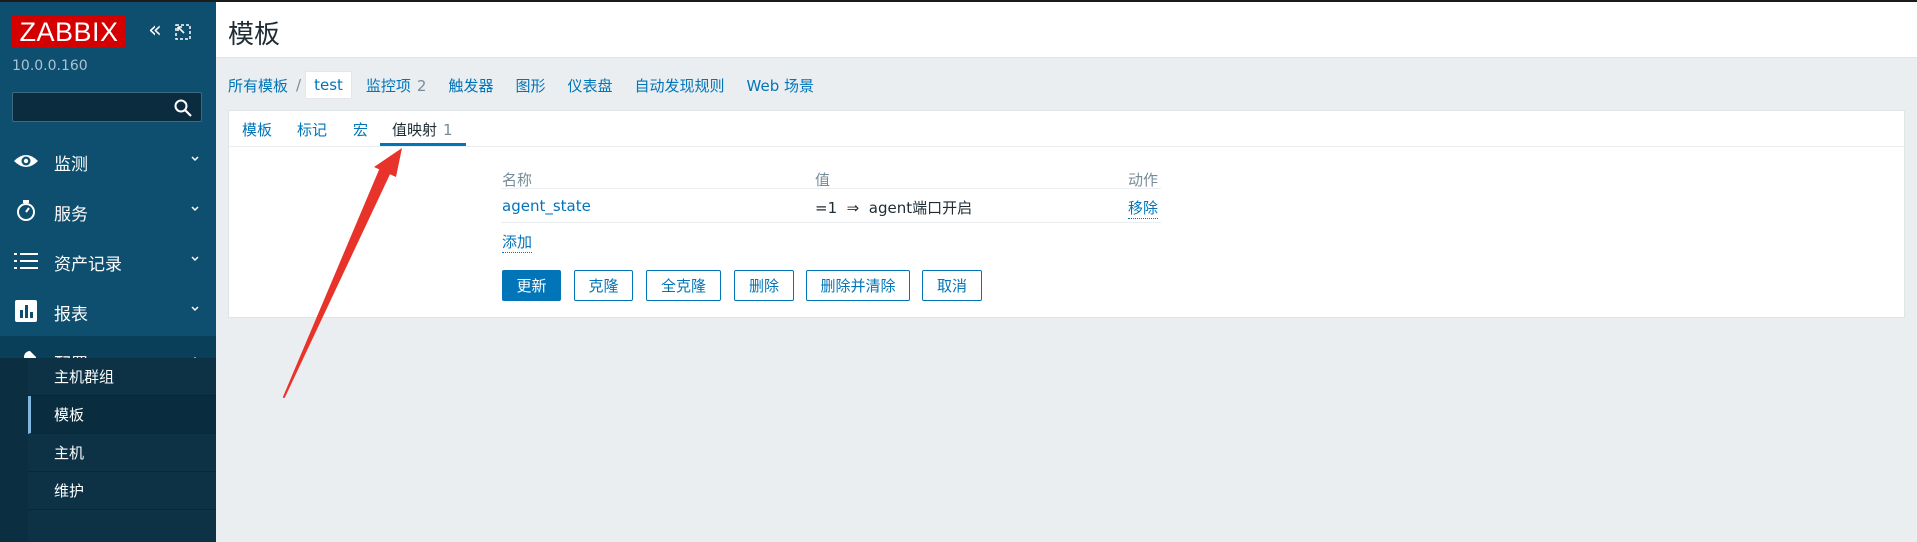 This screenshot has height=542, width=1917. I want to click on stopwatch-icon, so click(26, 211).